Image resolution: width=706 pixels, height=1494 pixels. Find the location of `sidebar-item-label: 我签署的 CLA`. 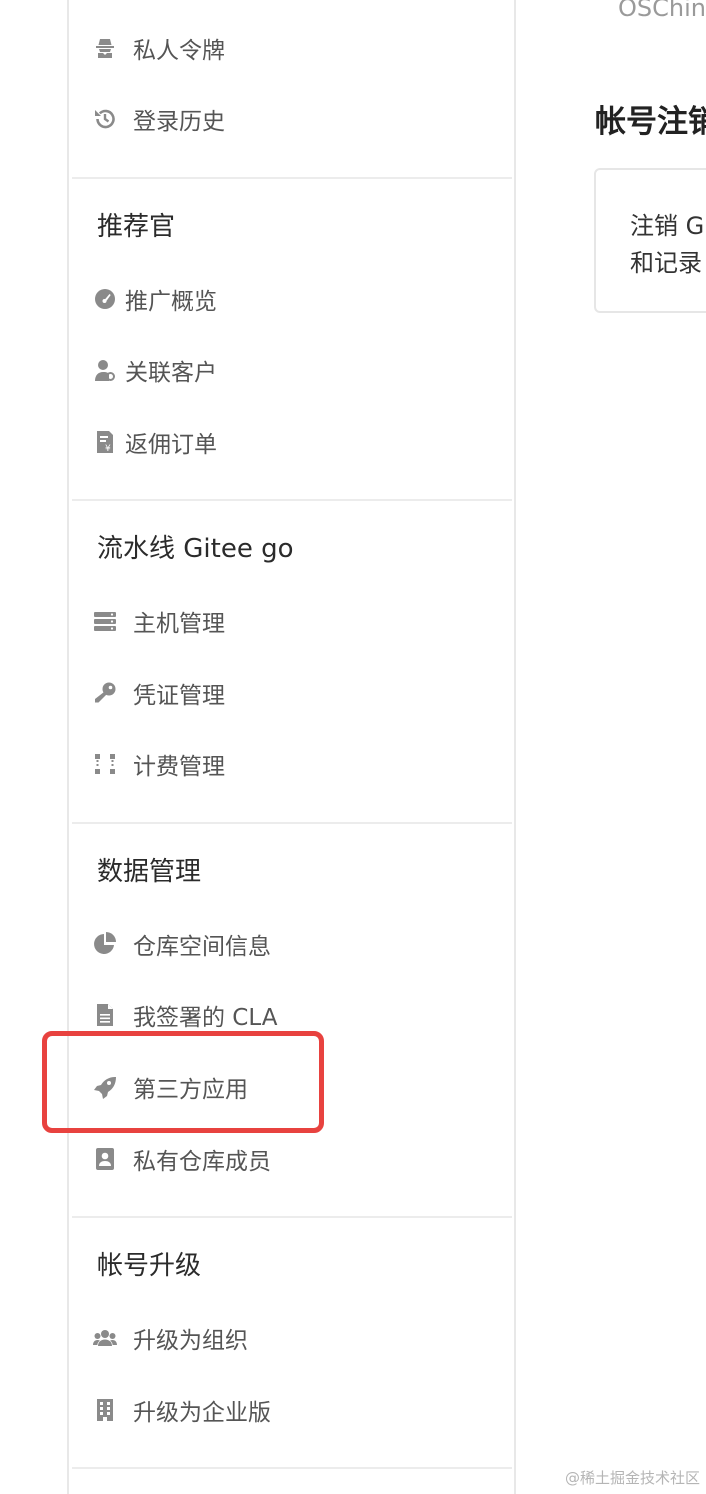

sidebar-item-label: 我签署的 CLA is located at coordinates (205, 1018).